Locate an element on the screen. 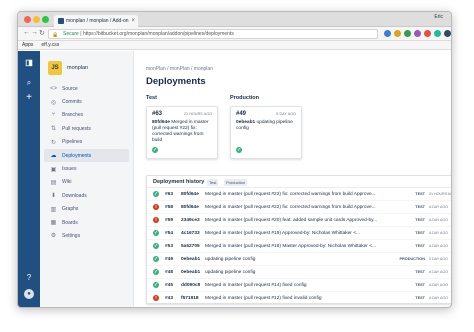 The image size is (474, 332). create-plus-icon: + is located at coordinates (29, 98).